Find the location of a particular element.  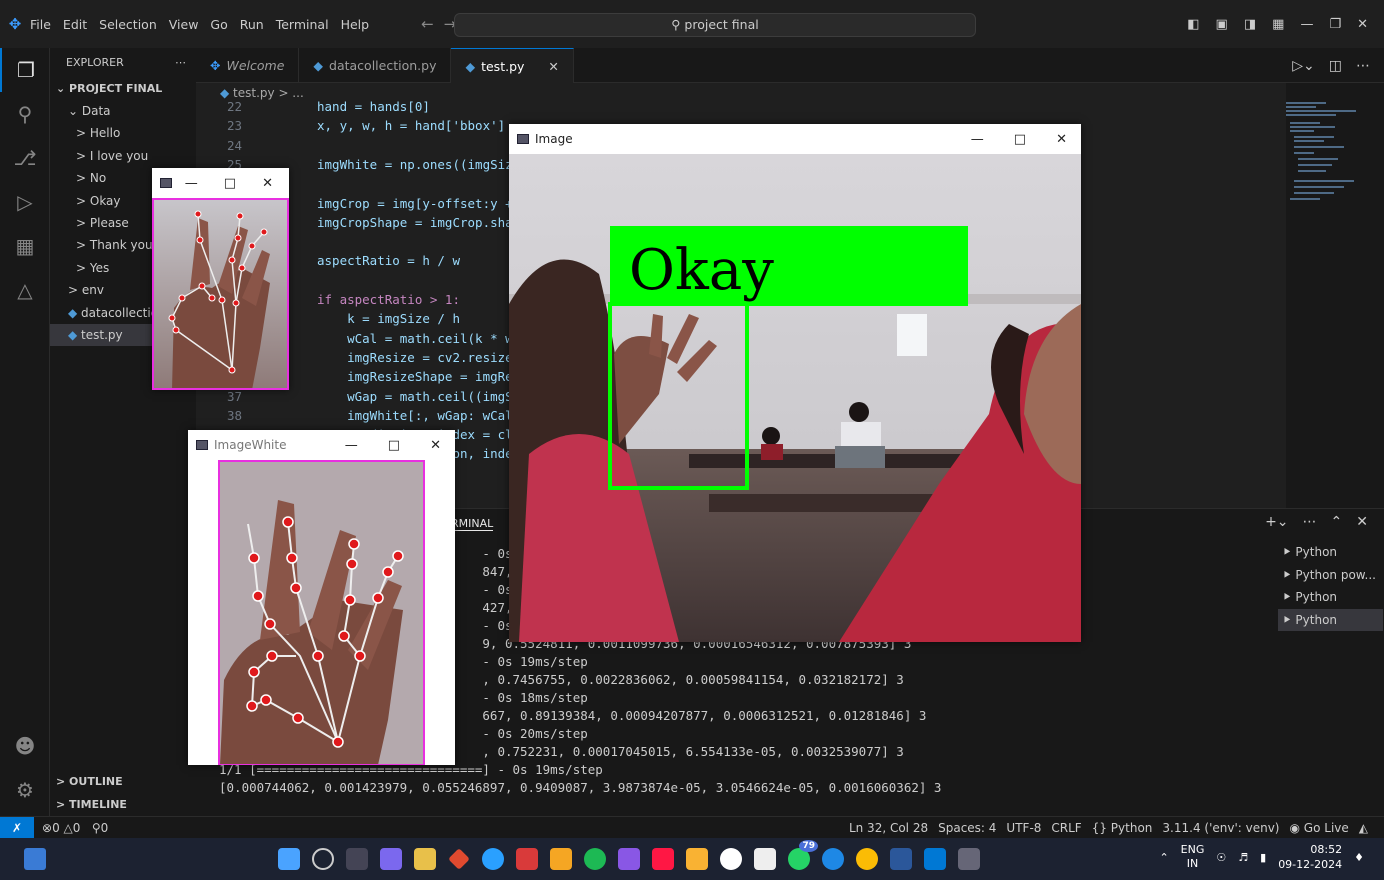

cursor-position: Ln 32, Col 28 is located at coordinates (888, 828).